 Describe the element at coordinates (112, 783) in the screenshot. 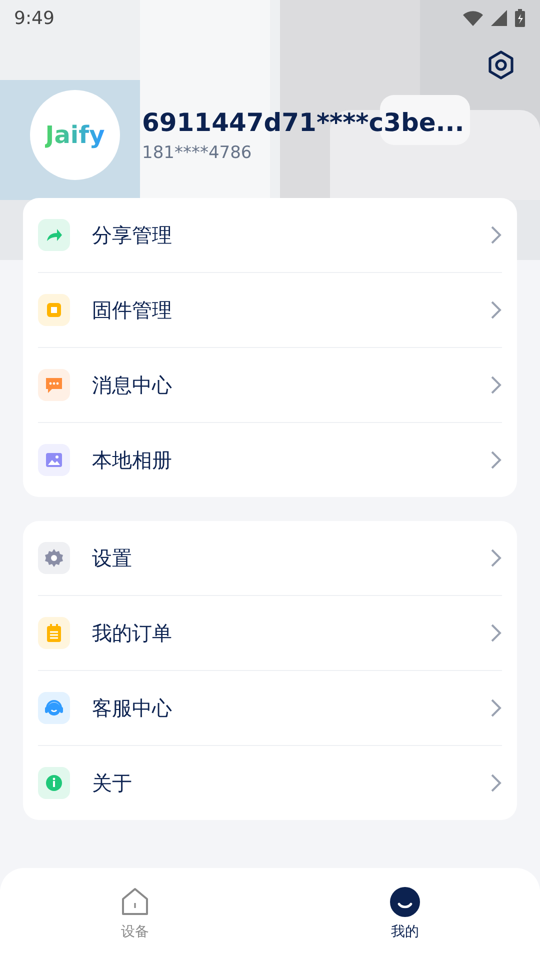

I see `menu-label: 关于` at that location.